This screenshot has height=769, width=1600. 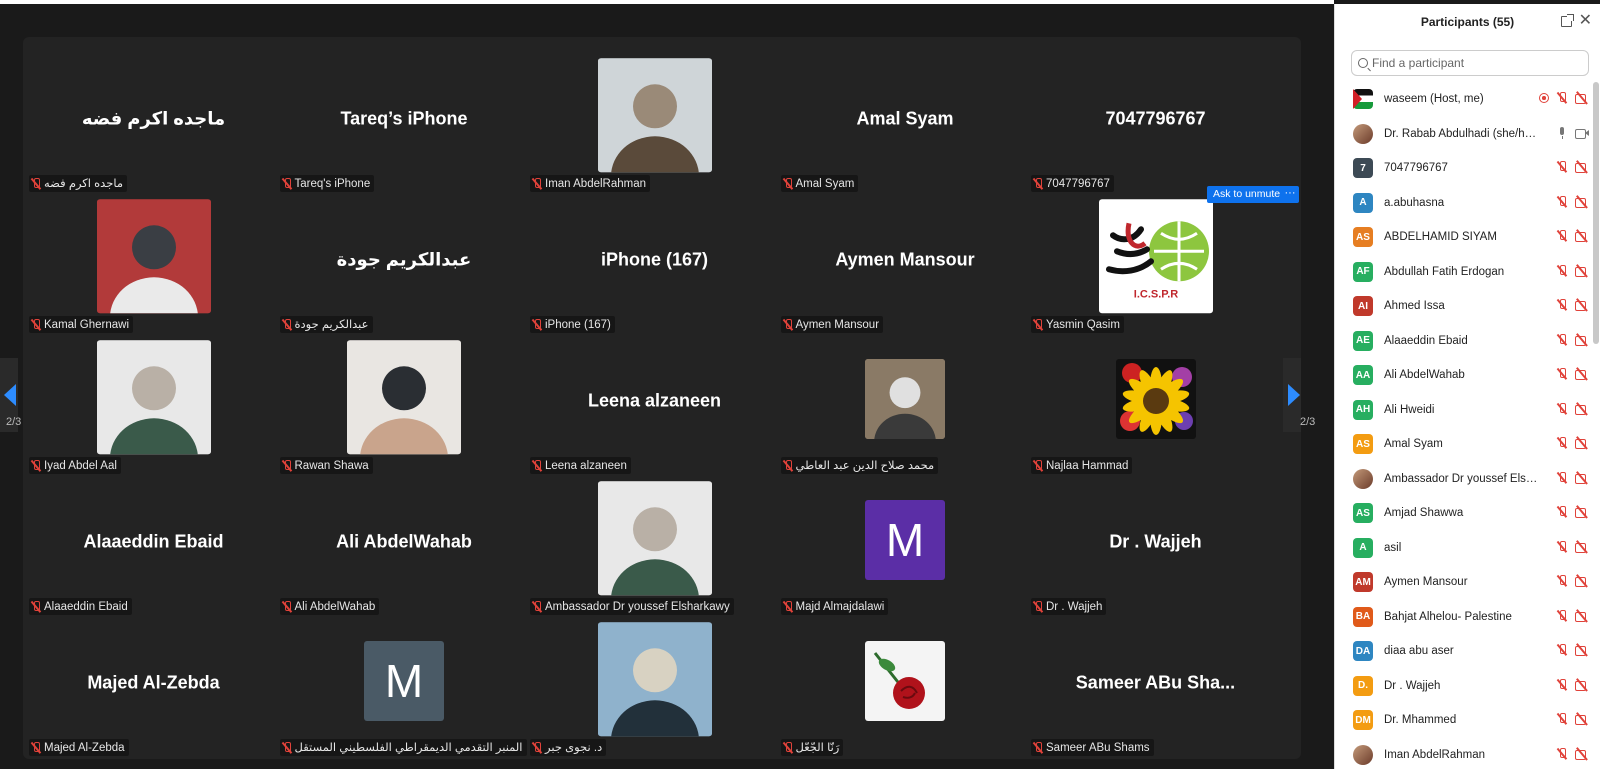 I want to click on participant-row: BA Bahjat Alhelou- Palestine, so click(x=1463, y=617).